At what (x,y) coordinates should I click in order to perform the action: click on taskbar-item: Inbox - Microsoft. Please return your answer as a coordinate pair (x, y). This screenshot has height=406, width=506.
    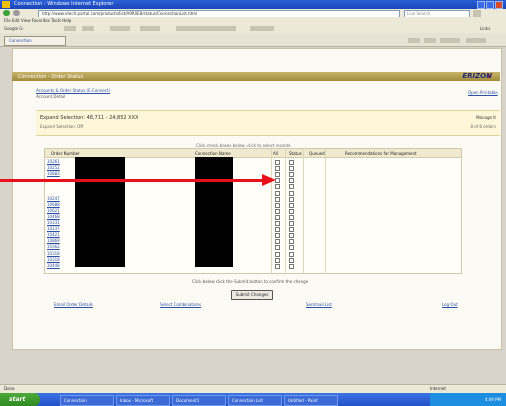
    Looking at the image, I should click on (143, 400).